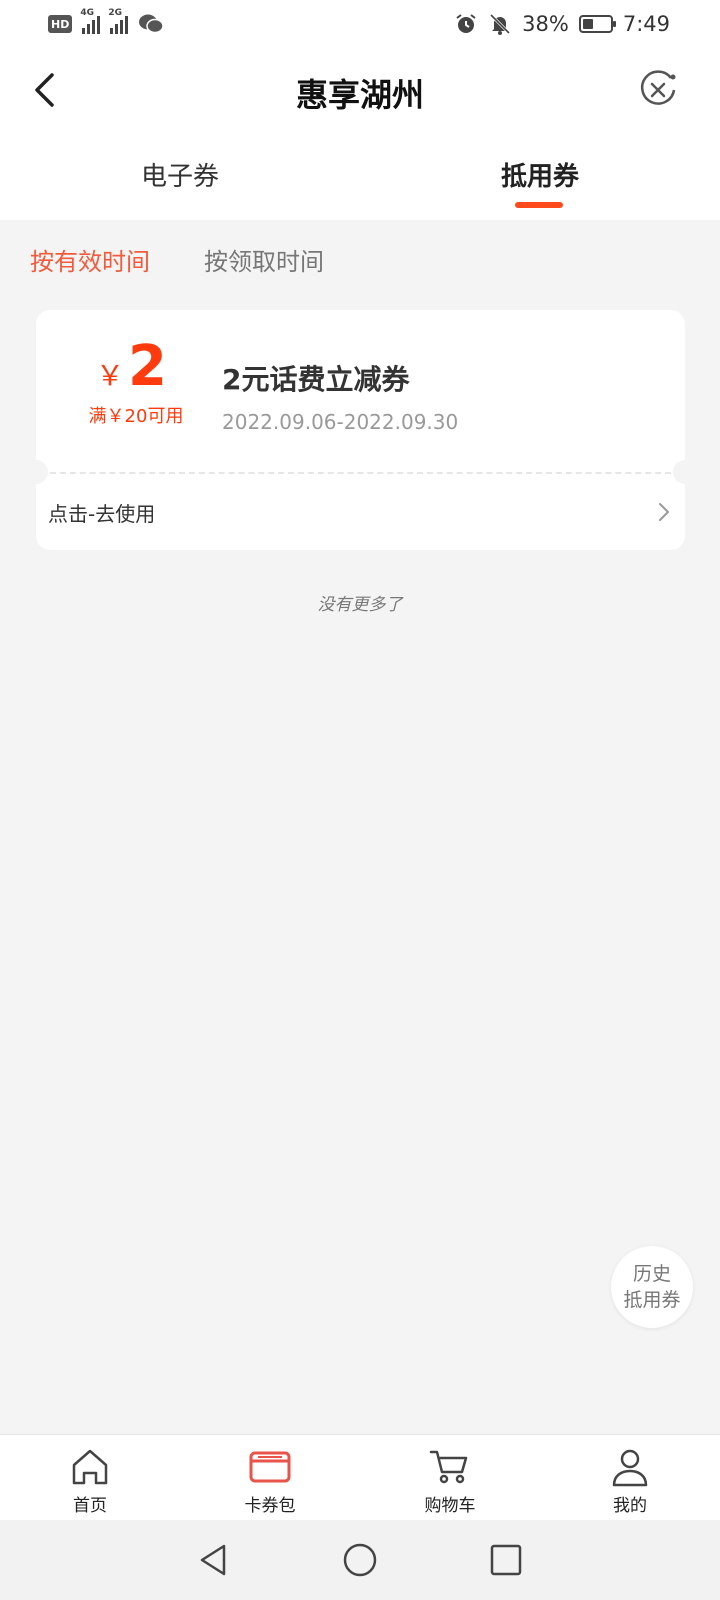  I want to click on signal-2g-icon: 2G, so click(118, 21).